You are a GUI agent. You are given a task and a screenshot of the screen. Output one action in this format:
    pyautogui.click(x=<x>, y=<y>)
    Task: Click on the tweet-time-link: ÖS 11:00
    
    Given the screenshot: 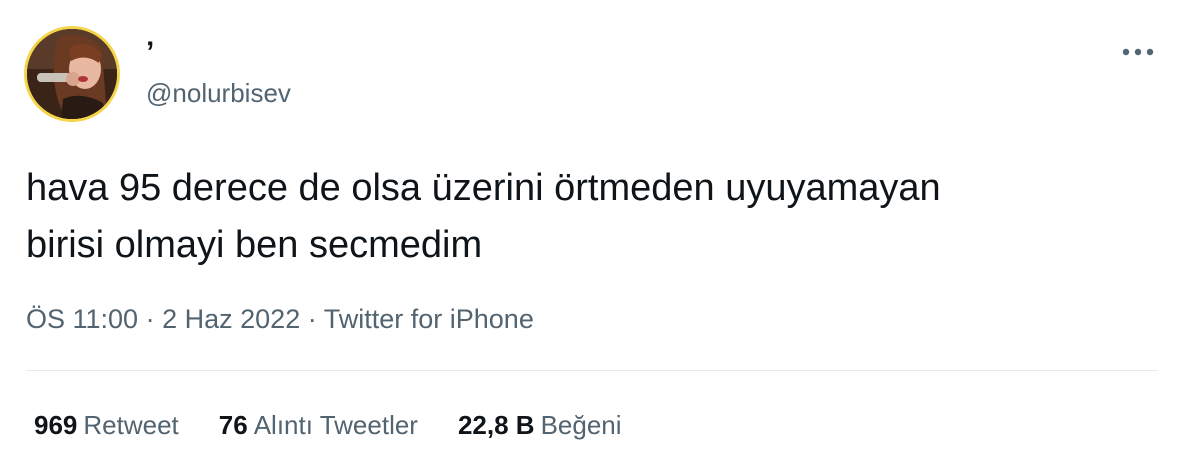 What is the action you would take?
    pyautogui.click(x=82, y=319)
    